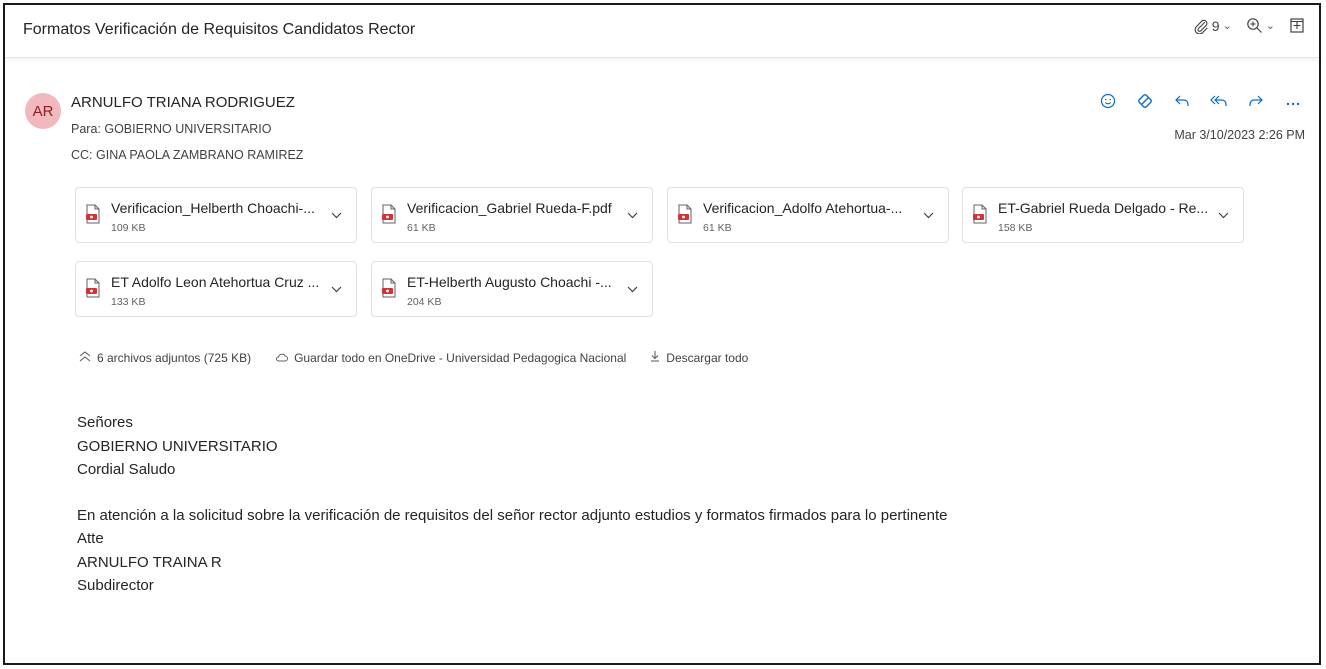 The image size is (1326, 669). What do you see at coordinates (655, 357) in the screenshot?
I see `download-icon` at bounding box center [655, 357].